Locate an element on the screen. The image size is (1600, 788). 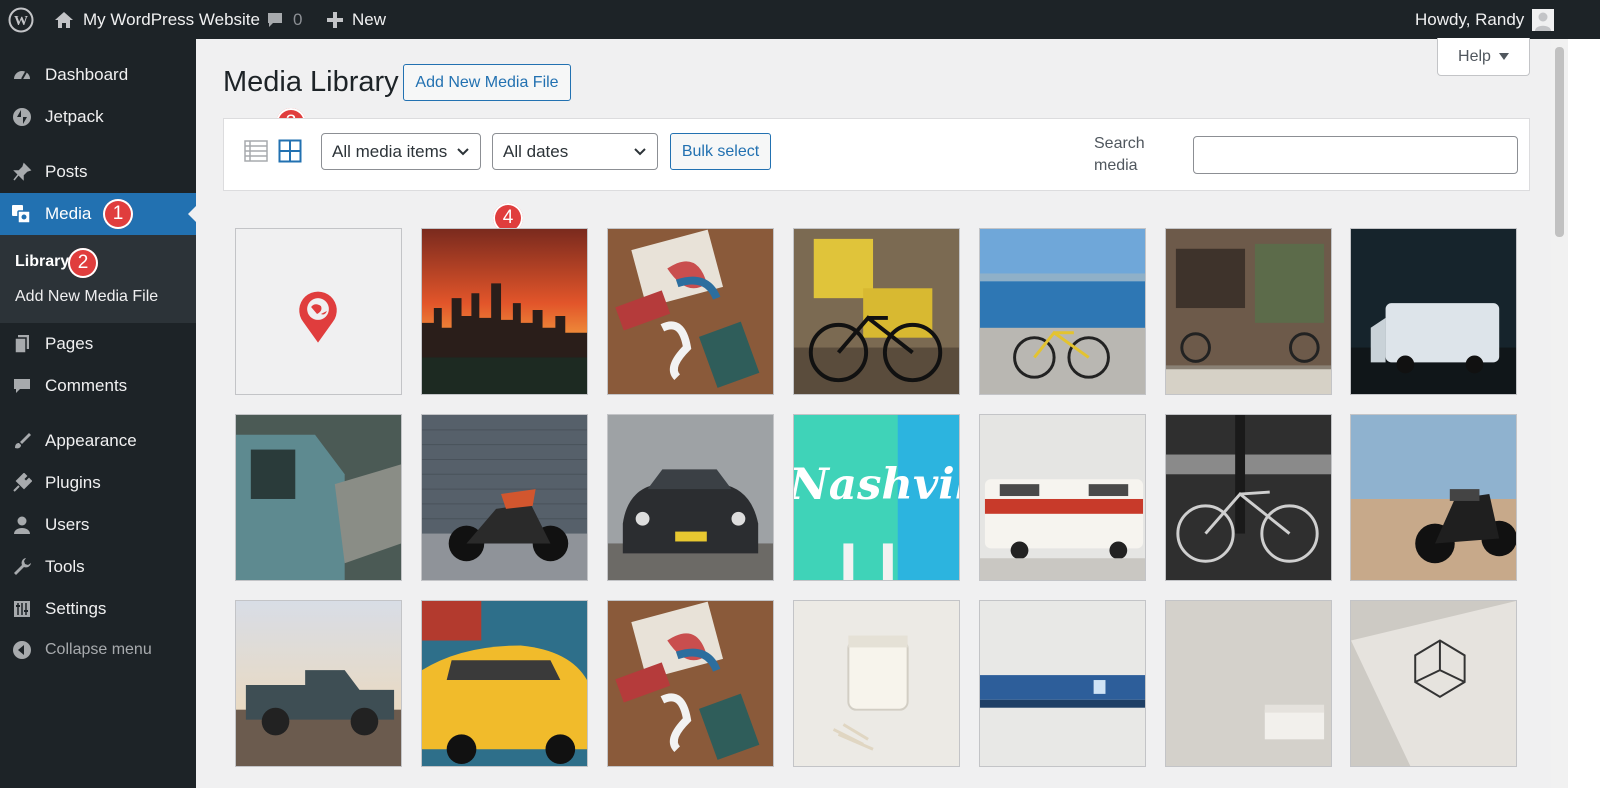
scrollbar-thumb is located at coordinates (1559, 142).